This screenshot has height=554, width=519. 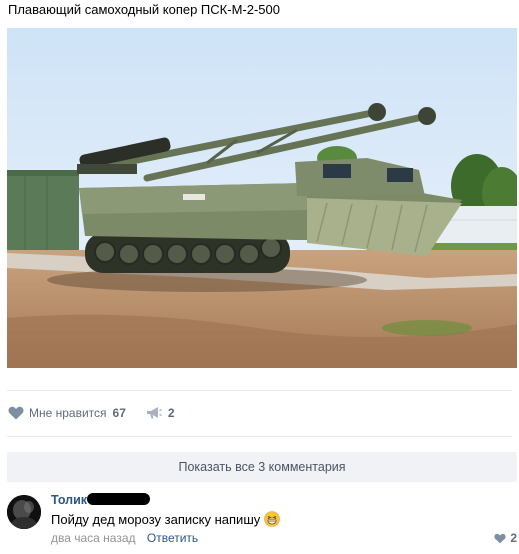 What do you see at coordinates (119, 413) in the screenshot?
I see `like-count: 67` at bounding box center [119, 413].